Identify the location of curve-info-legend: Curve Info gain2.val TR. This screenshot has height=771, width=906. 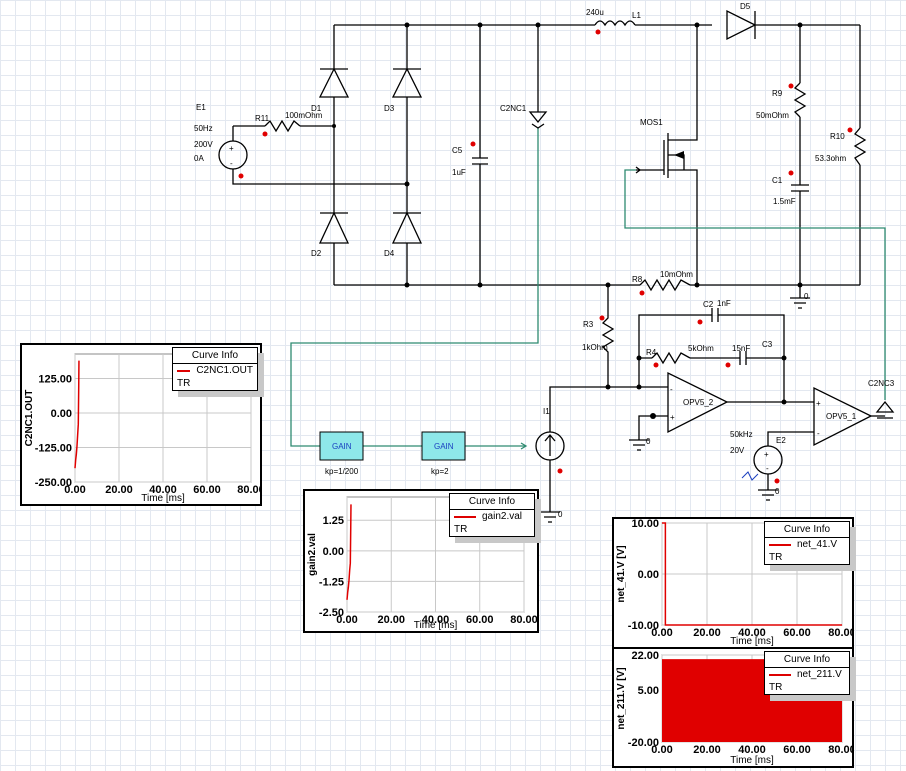
(492, 515).